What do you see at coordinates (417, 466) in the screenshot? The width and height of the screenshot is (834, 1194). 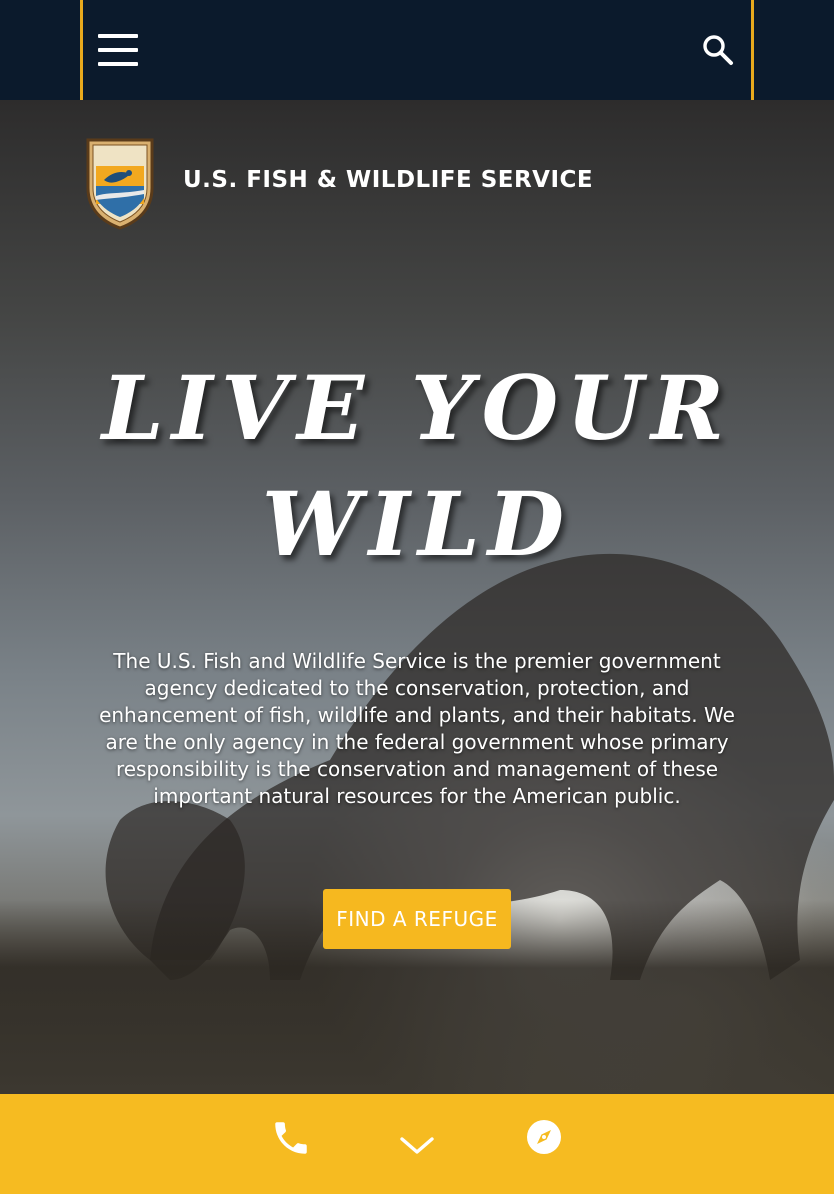 I see `hero-headline: LIVE YOUR WILD` at bounding box center [417, 466].